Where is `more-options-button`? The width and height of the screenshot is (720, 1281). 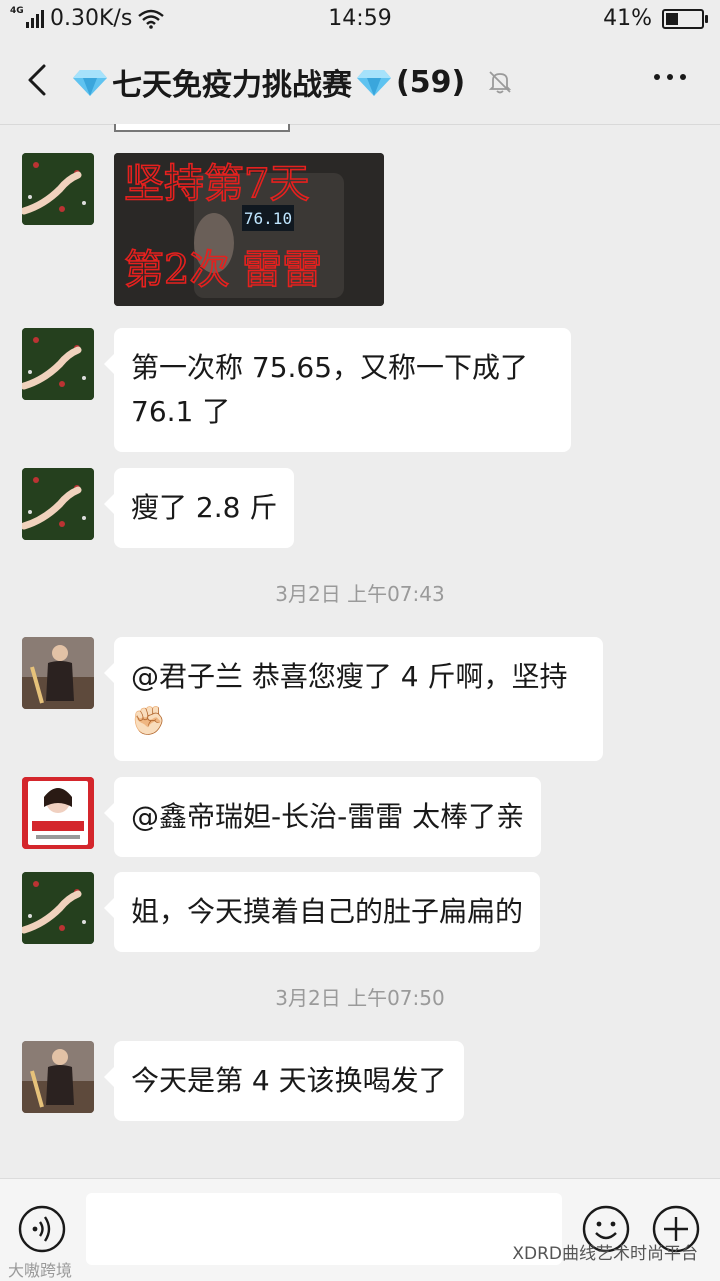 more-options-button is located at coordinates (670, 77).